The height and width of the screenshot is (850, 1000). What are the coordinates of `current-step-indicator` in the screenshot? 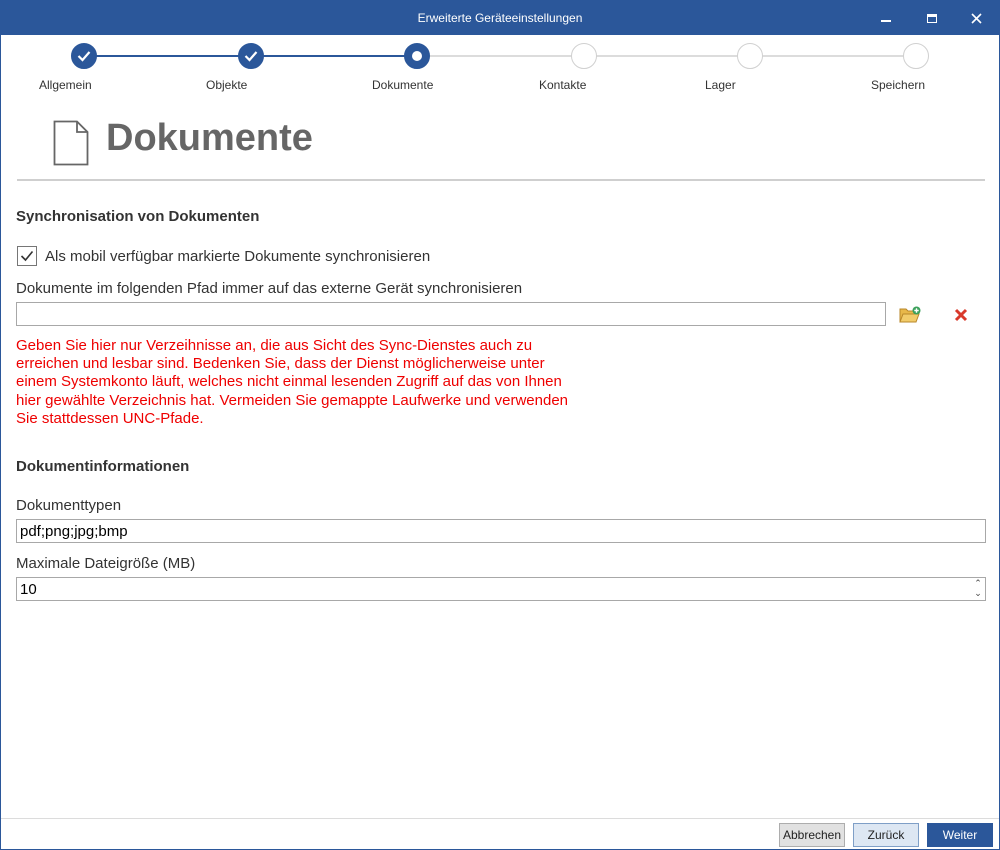 It's located at (417, 56).